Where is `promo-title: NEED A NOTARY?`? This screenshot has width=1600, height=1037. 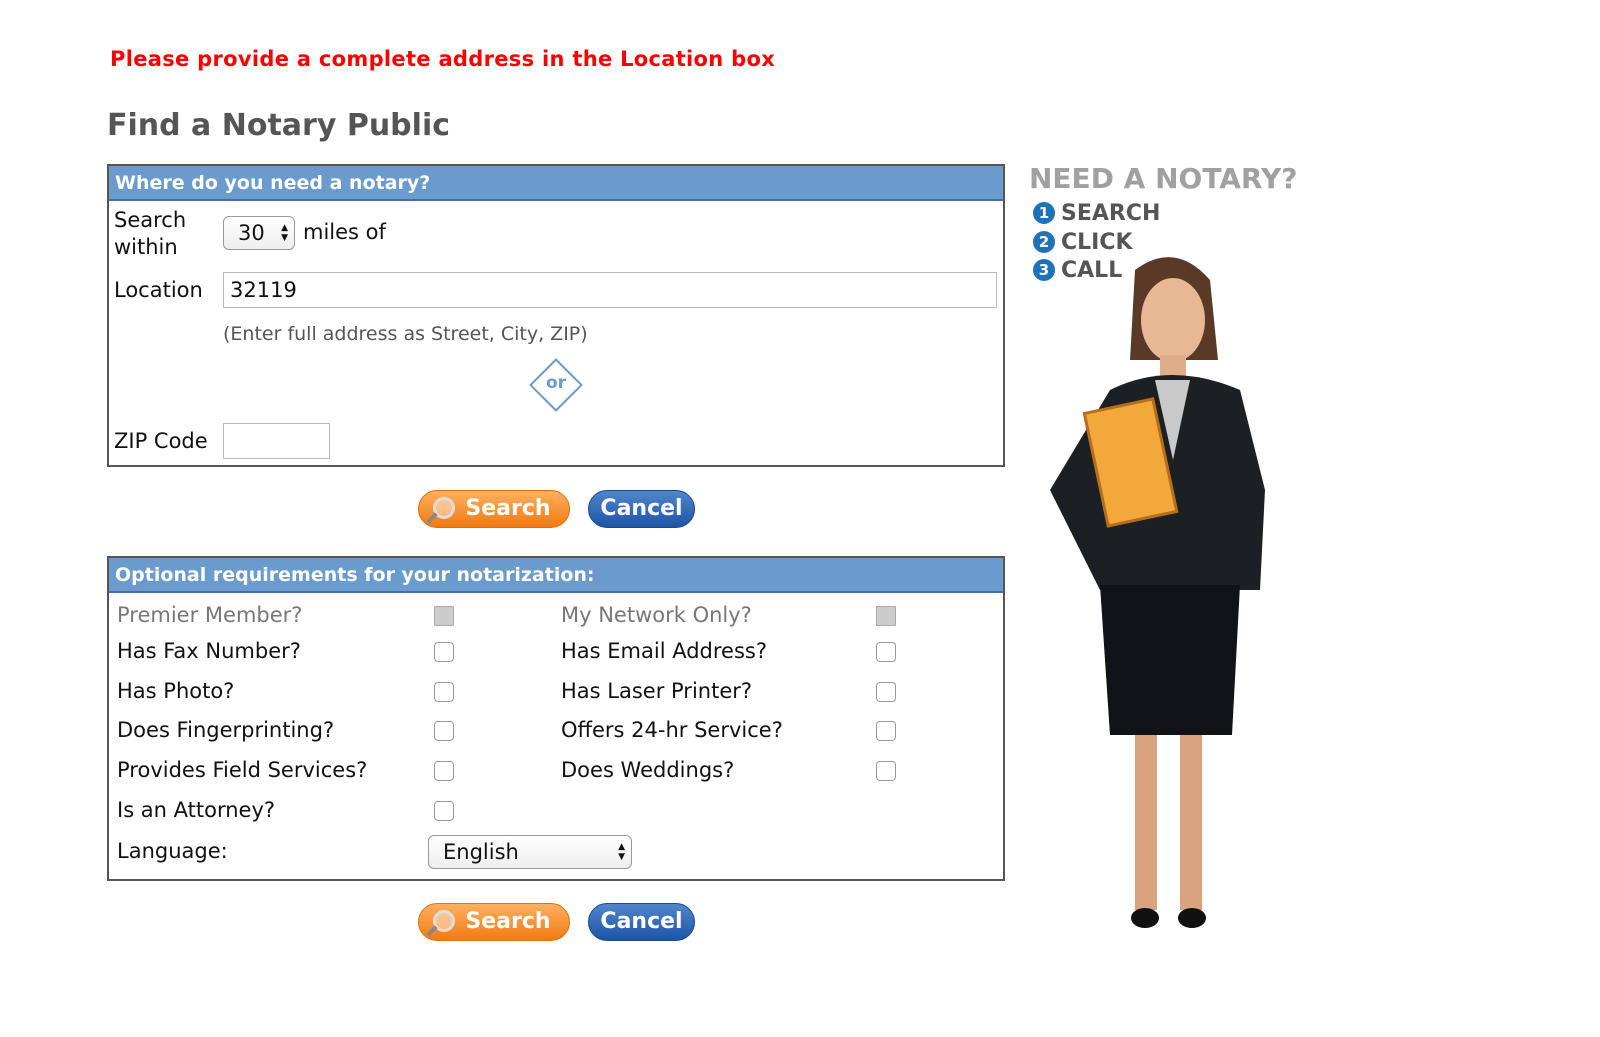
promo-title: NEED A NOTARY? is located at coordinates (1163, 178).